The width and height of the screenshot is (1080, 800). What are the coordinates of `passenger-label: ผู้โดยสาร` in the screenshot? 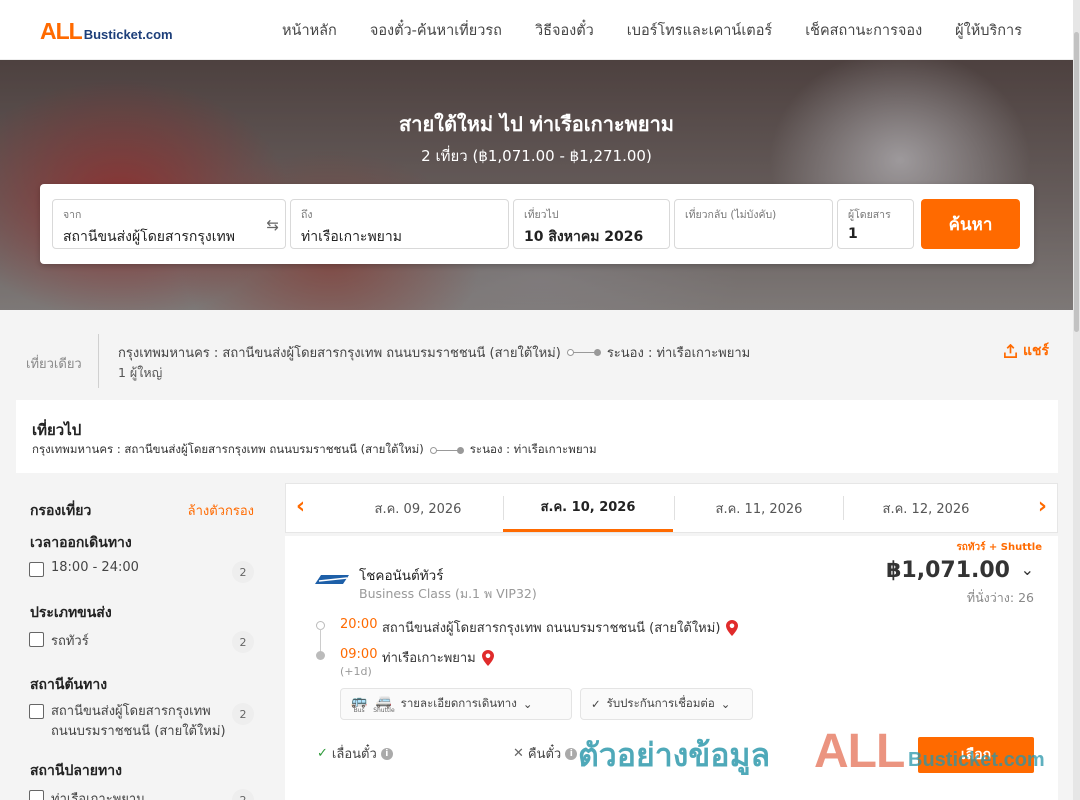 It's located at (869, 215).